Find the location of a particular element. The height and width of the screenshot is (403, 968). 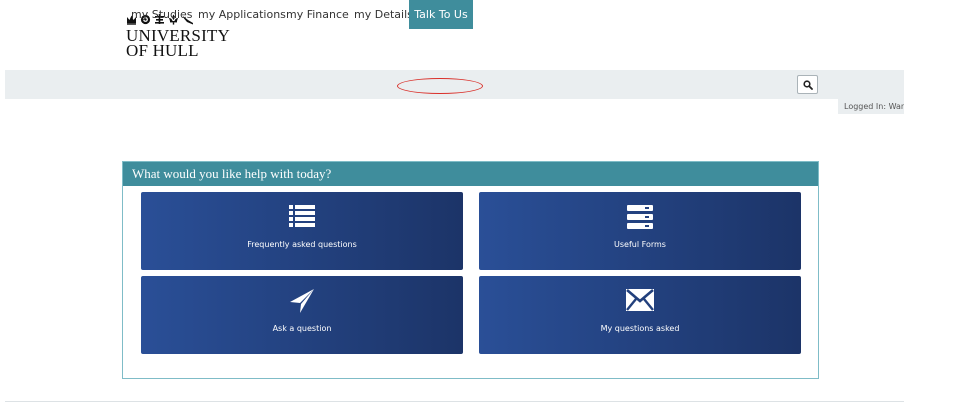

main-navbar is located at coordinates (454, 84).